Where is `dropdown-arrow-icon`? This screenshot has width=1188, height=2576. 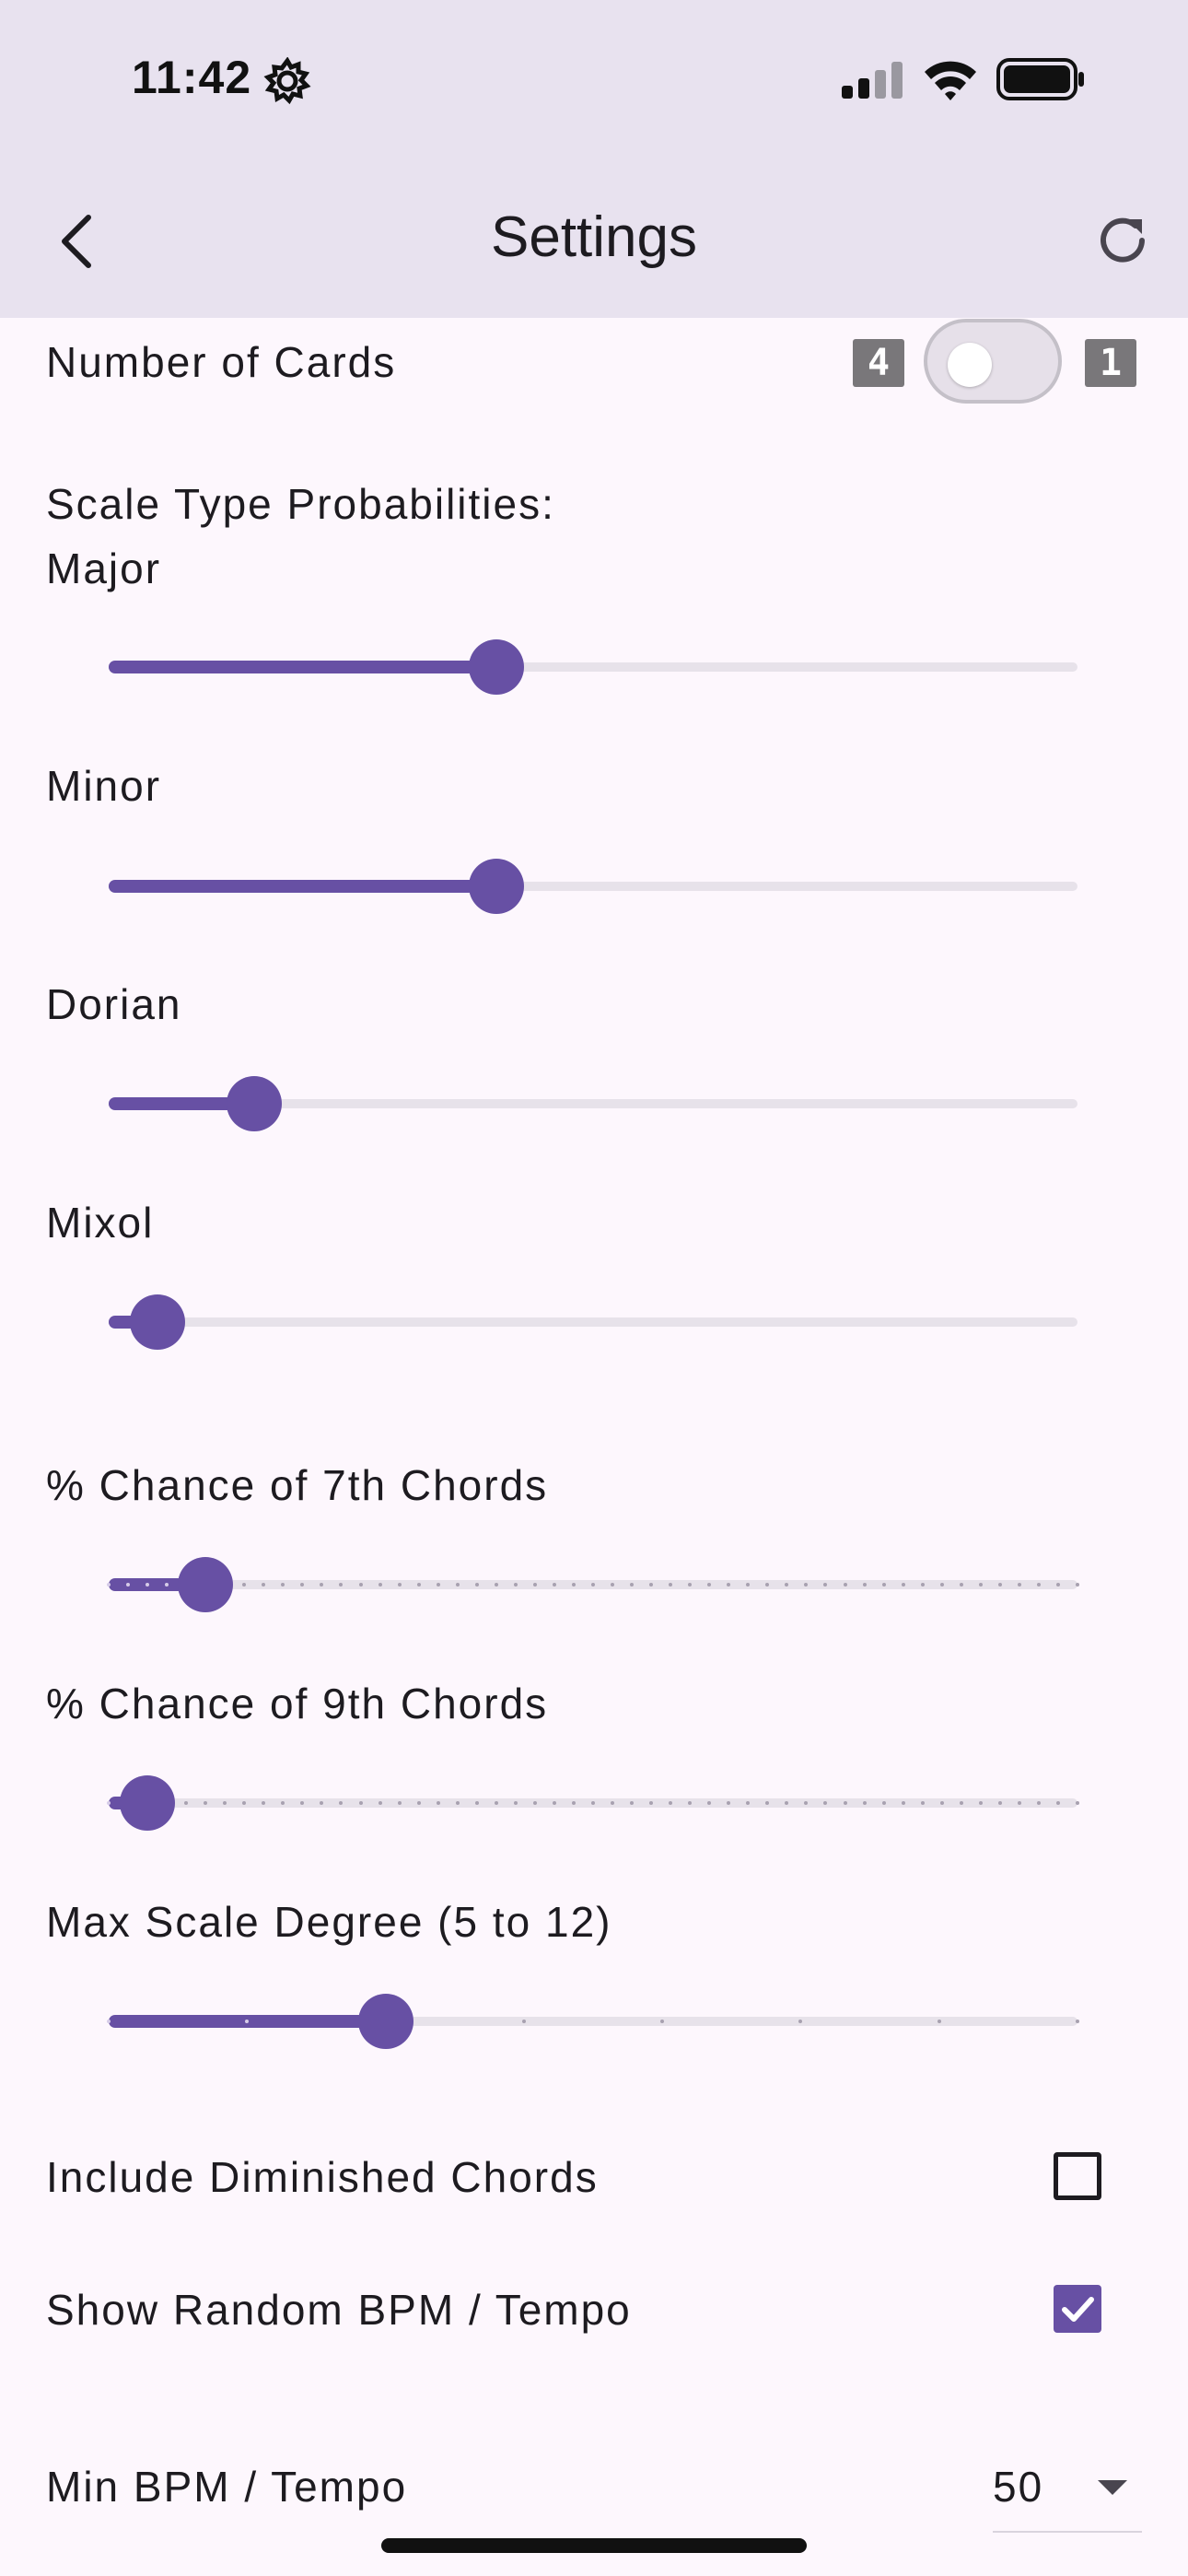
dropdown-arrow-icon is located at coordinates (1112, 2487).